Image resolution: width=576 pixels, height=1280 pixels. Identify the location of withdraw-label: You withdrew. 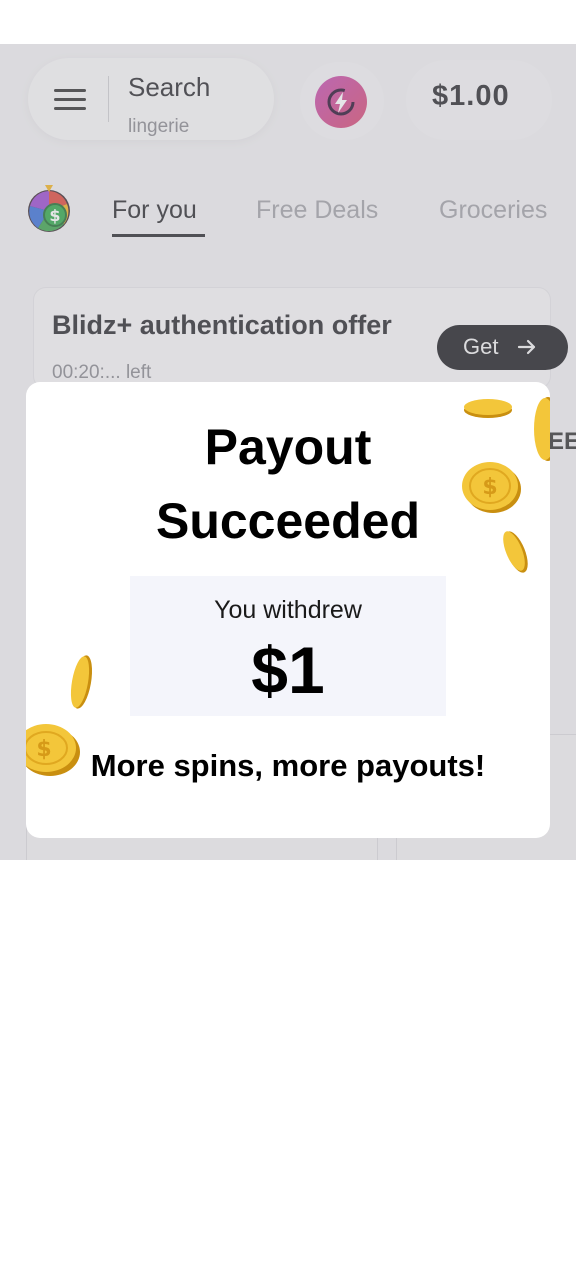
(288, 610).